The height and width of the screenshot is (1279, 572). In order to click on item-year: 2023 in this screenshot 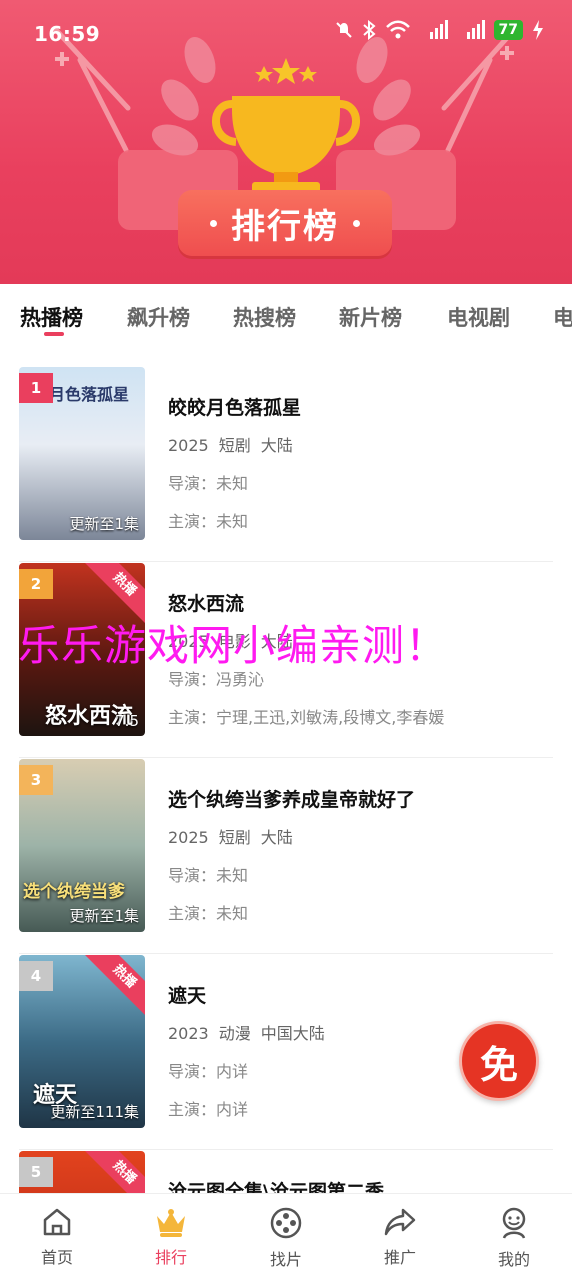, I will do `click(188, 1033)`.